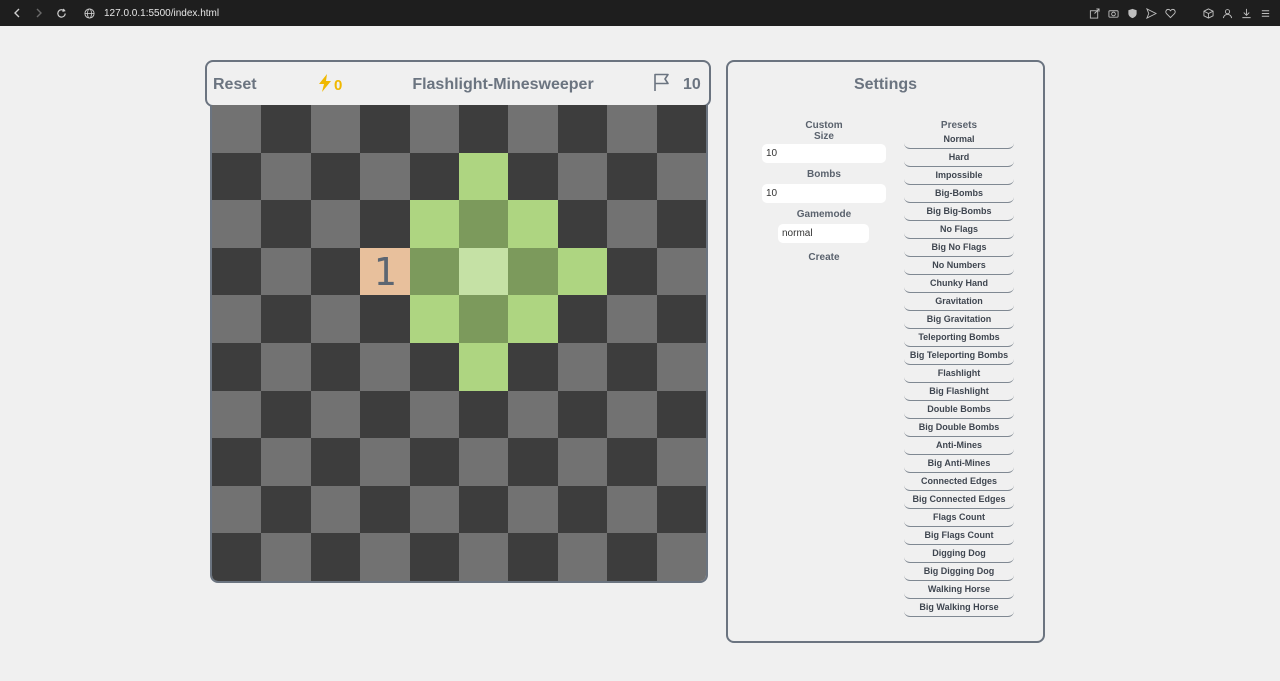 The height and width of the screenshot is (681, 1280). Describe the element at coordinates (1132, 13) in the screenshot. I see `shield-icon` at that location.